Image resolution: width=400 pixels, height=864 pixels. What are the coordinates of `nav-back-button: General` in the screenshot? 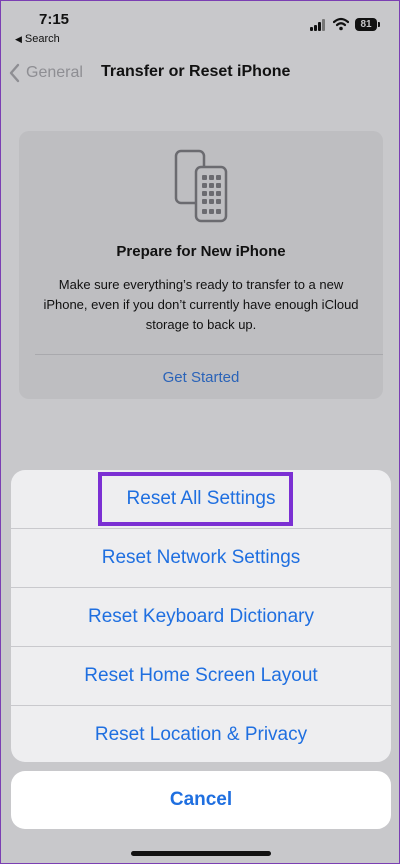 It's located at (46, 73).